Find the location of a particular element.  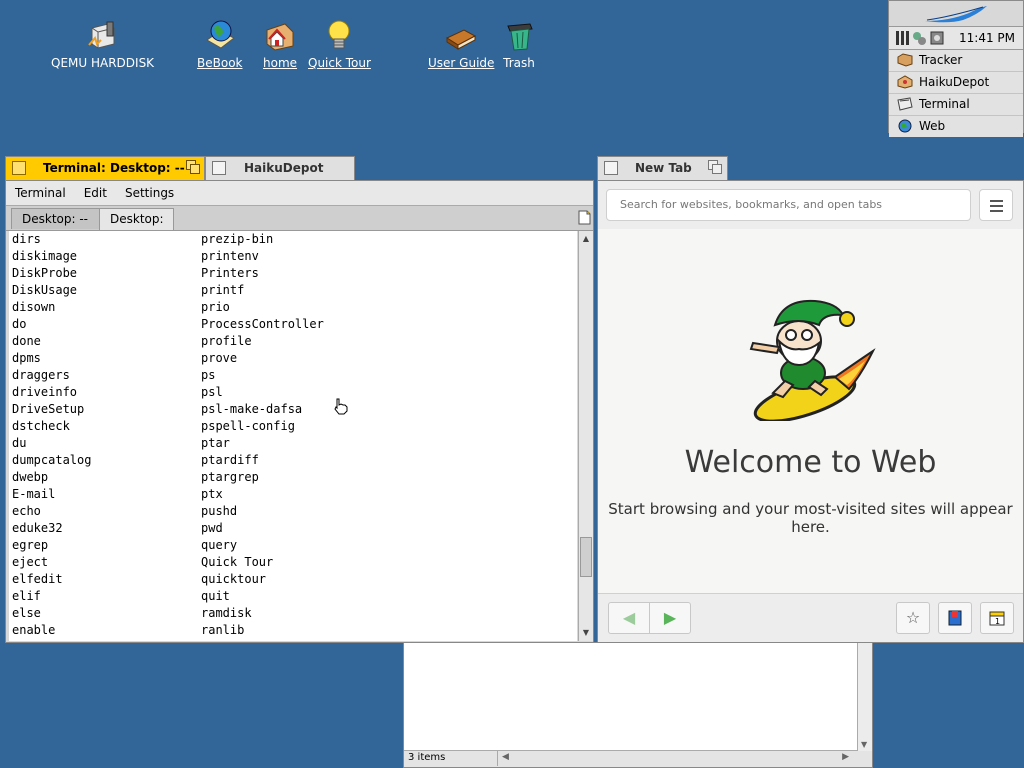

terminal-line: diskimage printenv is located at coordinates (293, 256).